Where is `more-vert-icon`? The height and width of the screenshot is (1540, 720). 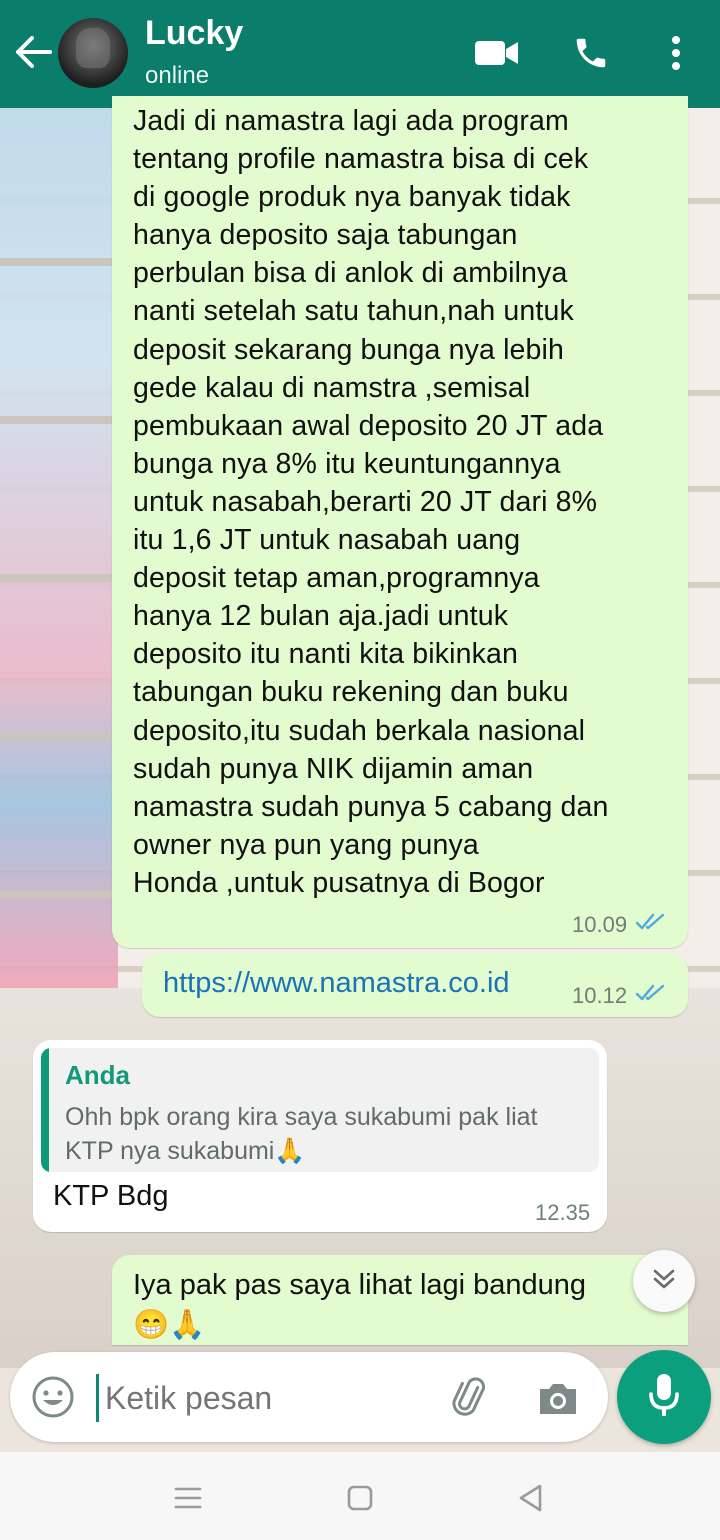
more-vert-icon is located at coordinates (676, 53).